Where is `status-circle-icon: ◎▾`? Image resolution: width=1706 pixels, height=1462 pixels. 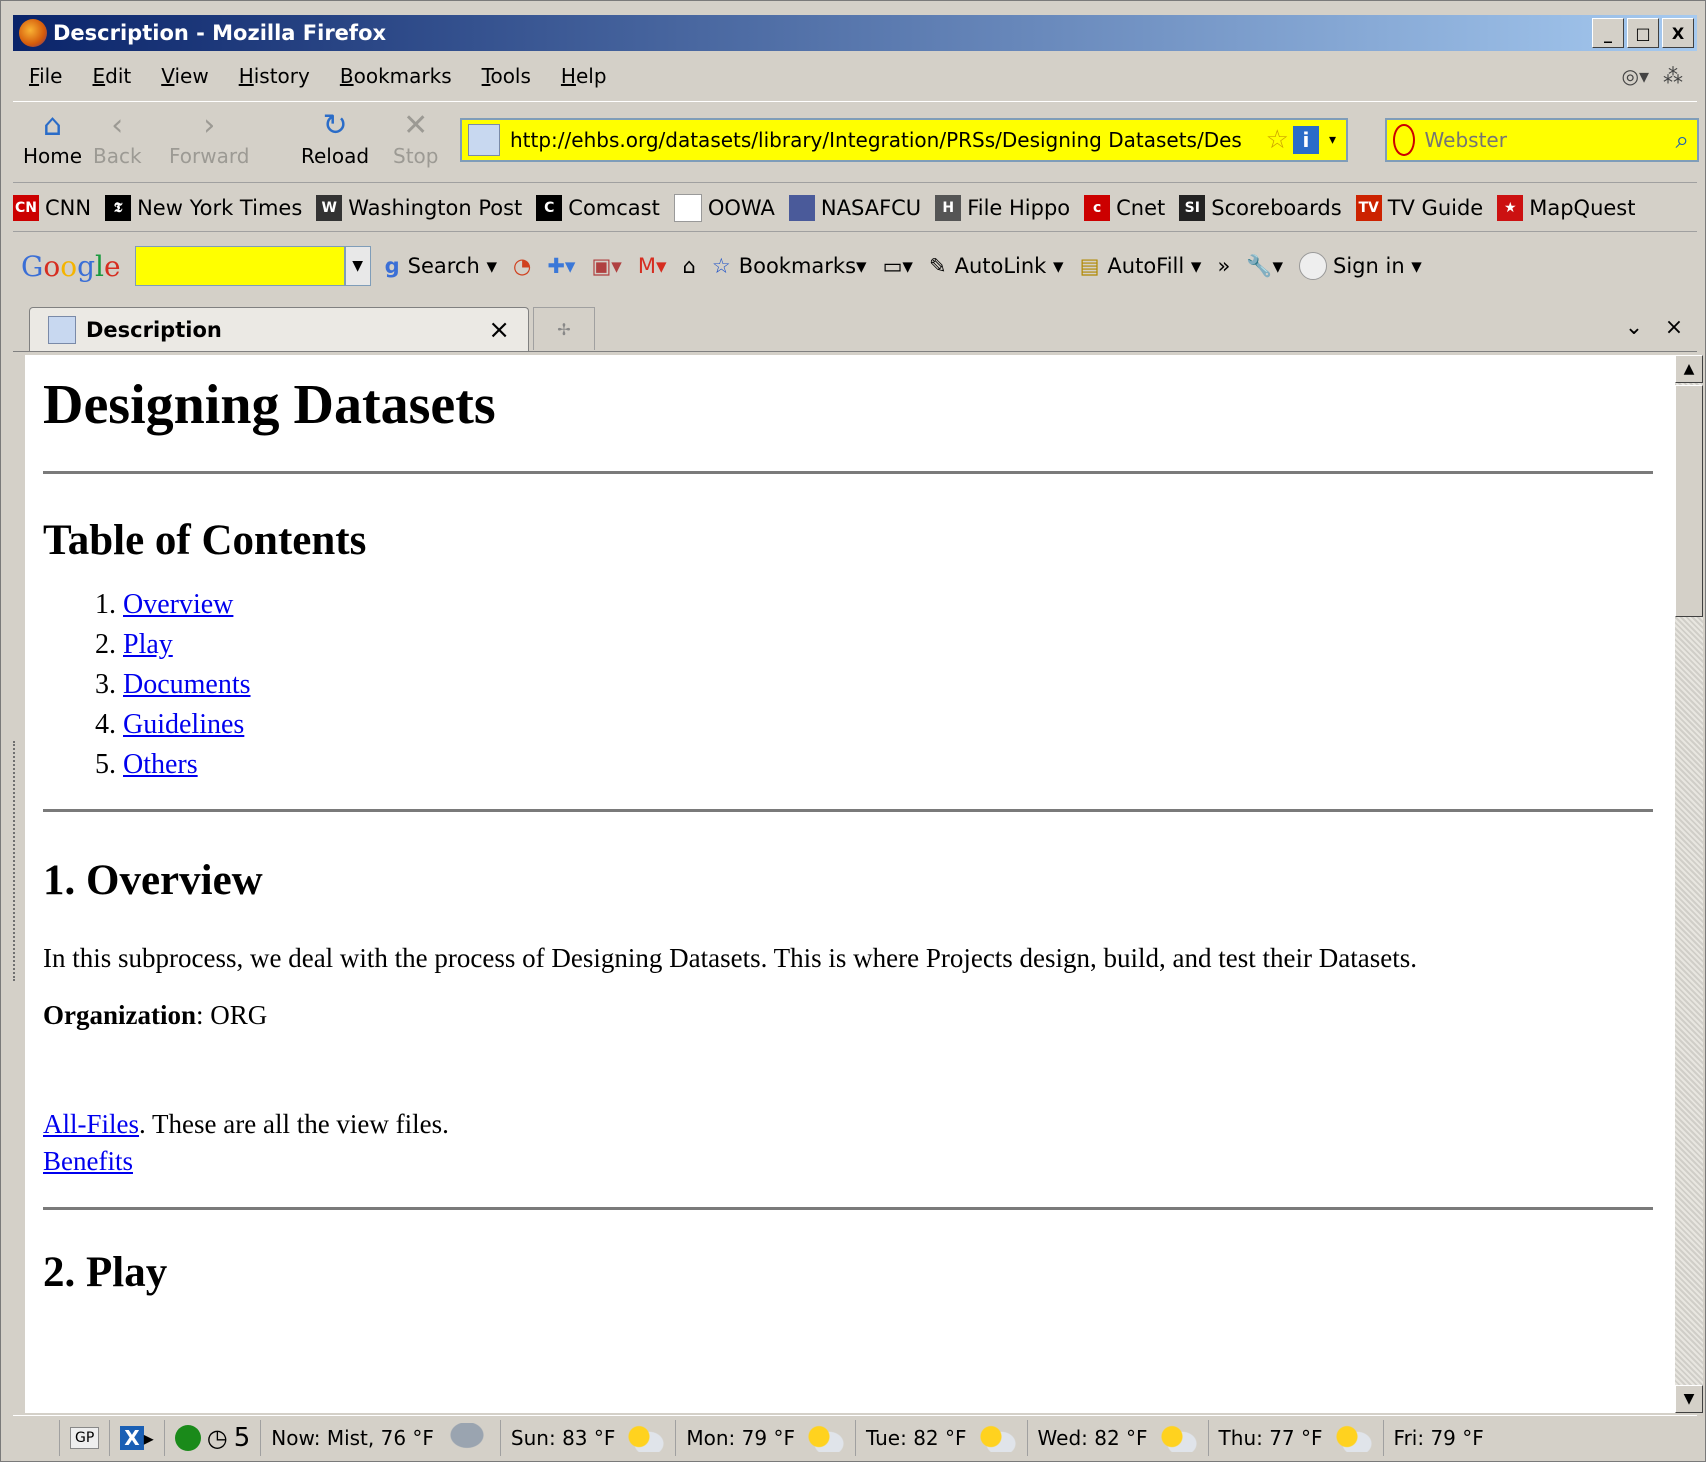 status-circle-icon: ◎▾ is located at coordinates (1636, 76).